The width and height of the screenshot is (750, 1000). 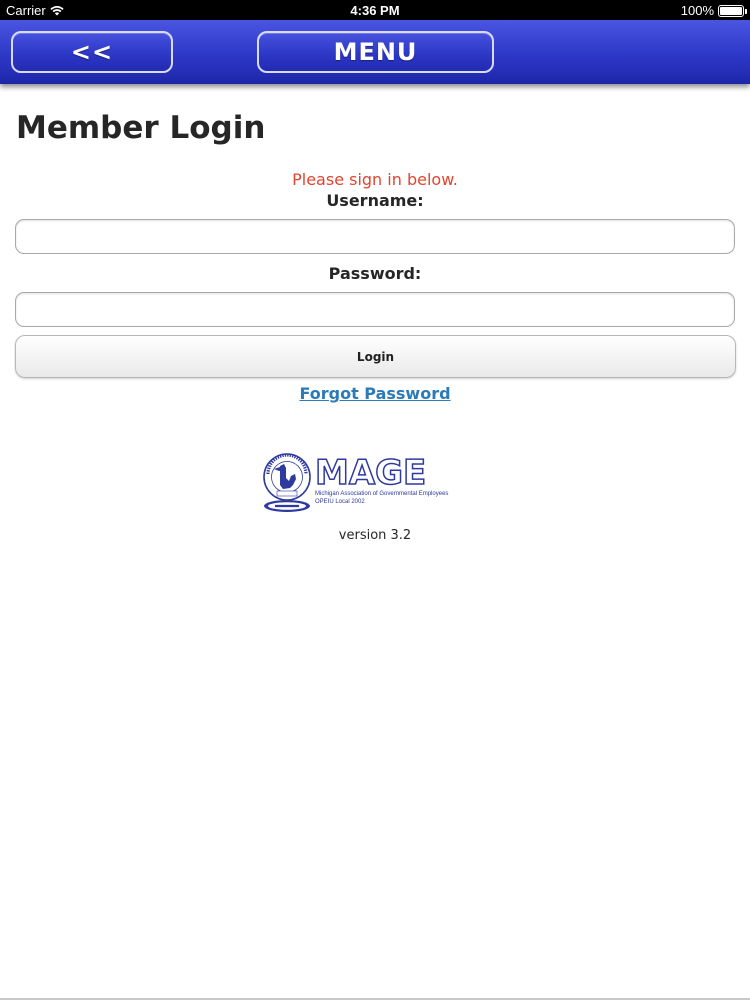 What do you see at coordinates (92, 52) in the screenshot?
I see `back-button: <<` at bounding box center [92, 52].